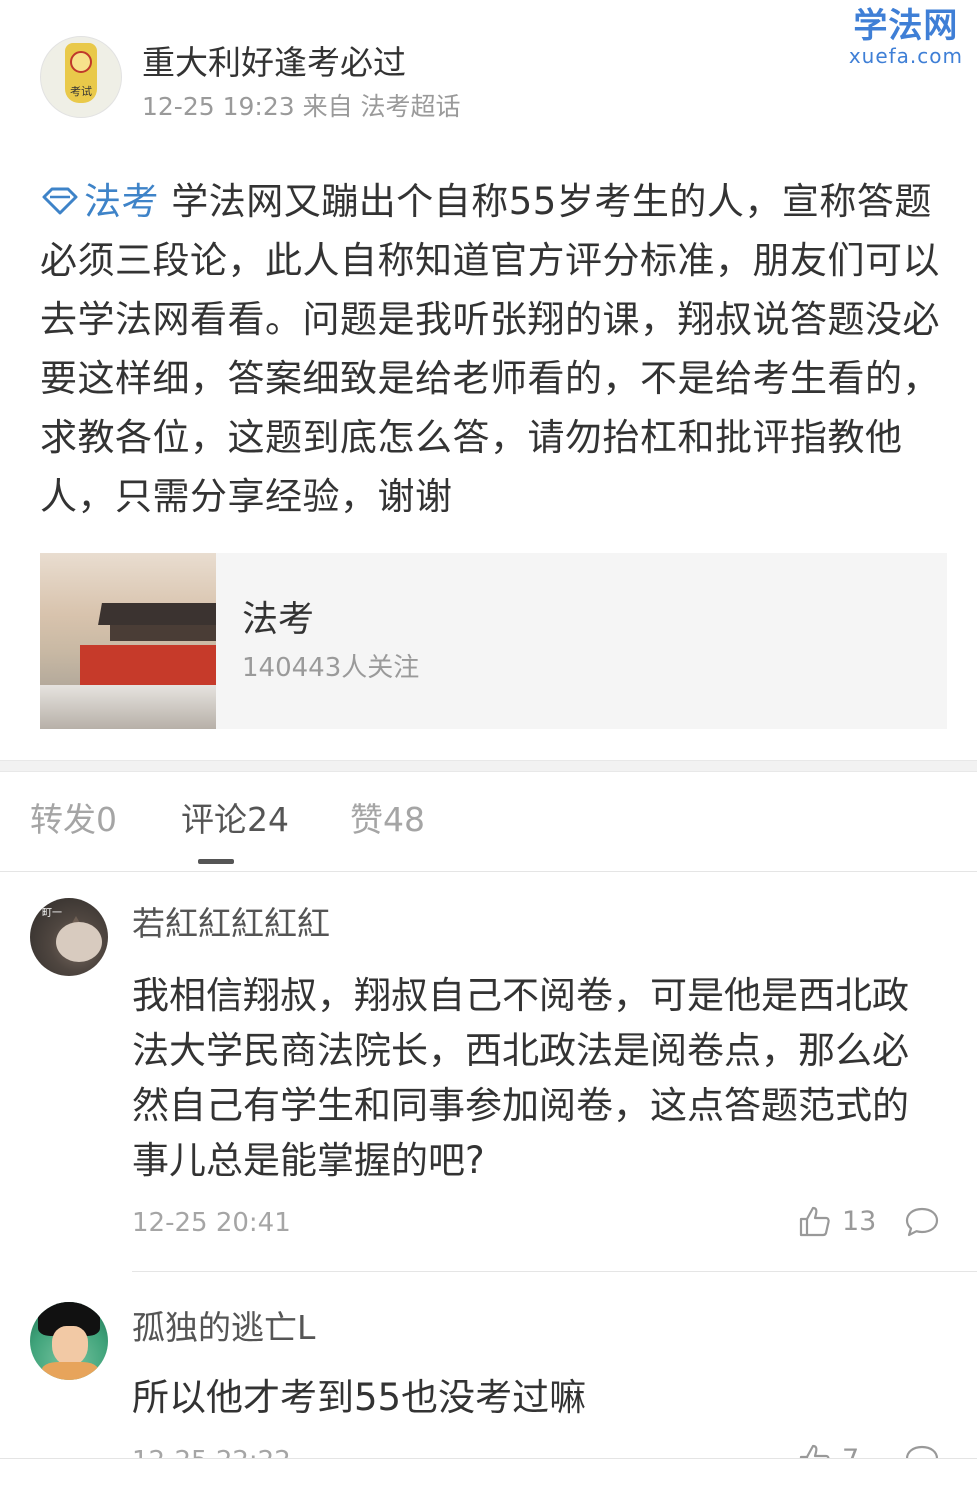 Image resolution: width=977 pixels, height=1500 pixels. I want to click on comment-text: 所以他才考到55也没考过嘛, so click(359, 1397).